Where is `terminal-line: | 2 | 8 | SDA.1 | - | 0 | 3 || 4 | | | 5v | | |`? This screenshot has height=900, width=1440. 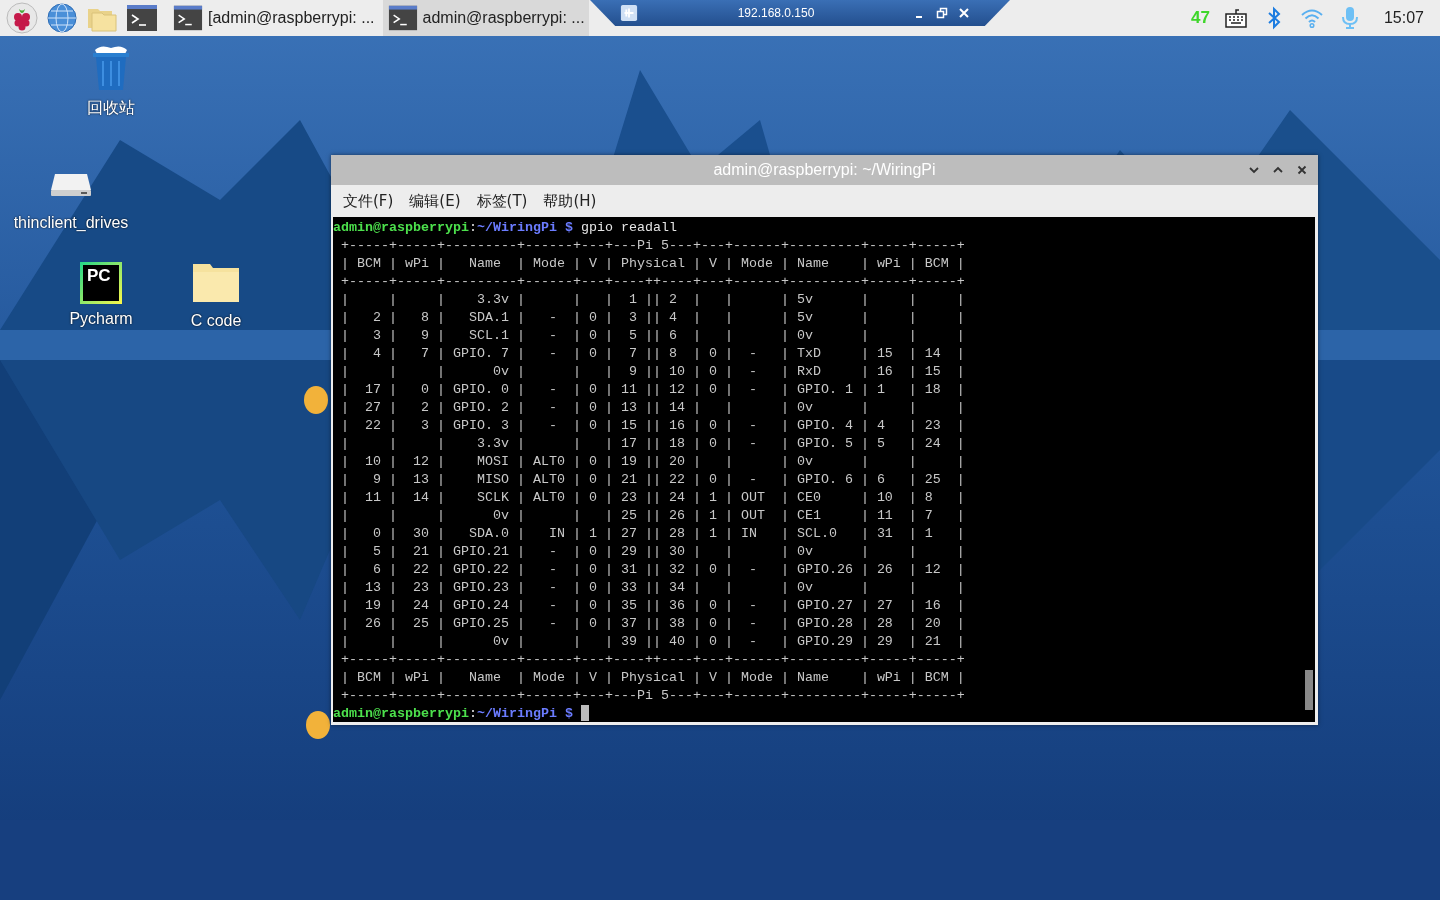
terminal-line: | 2 | 8 | SDA.1 | - | 0 | 3 || 4 | | | 5v | | | is located at coordinates (652, 317).